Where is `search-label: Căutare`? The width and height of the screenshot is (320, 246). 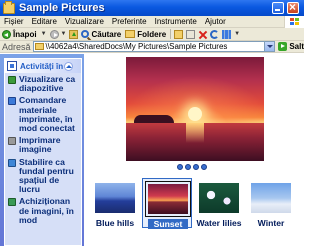
search-label: Căutare is located at coordinates (106, 34).